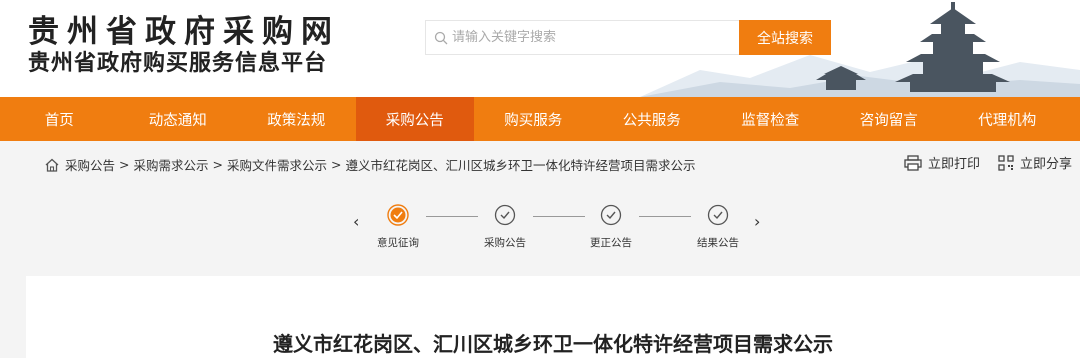 This screenshot has height=358, width=1080. I want to click on nav-item-public-services: 公共服务, so click(652, 119).